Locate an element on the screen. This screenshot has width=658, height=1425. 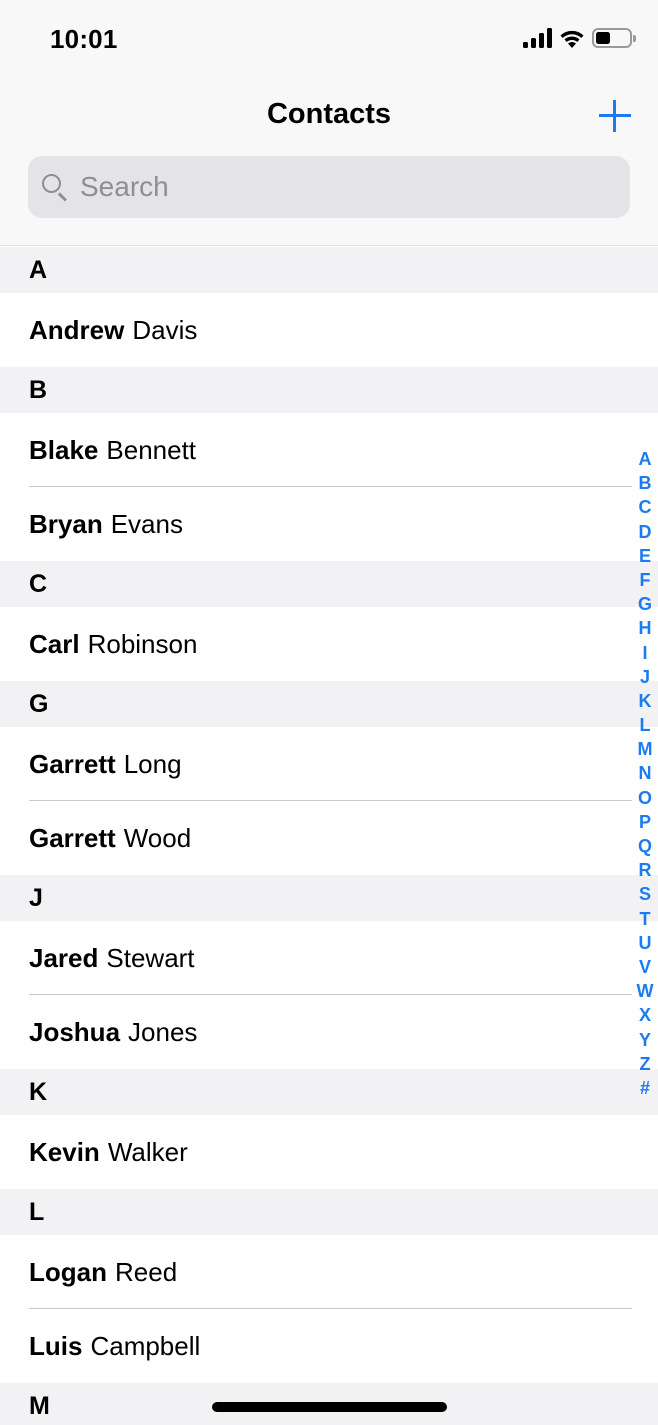
contact-last-name: Evans is located at coordinates (146, 523).